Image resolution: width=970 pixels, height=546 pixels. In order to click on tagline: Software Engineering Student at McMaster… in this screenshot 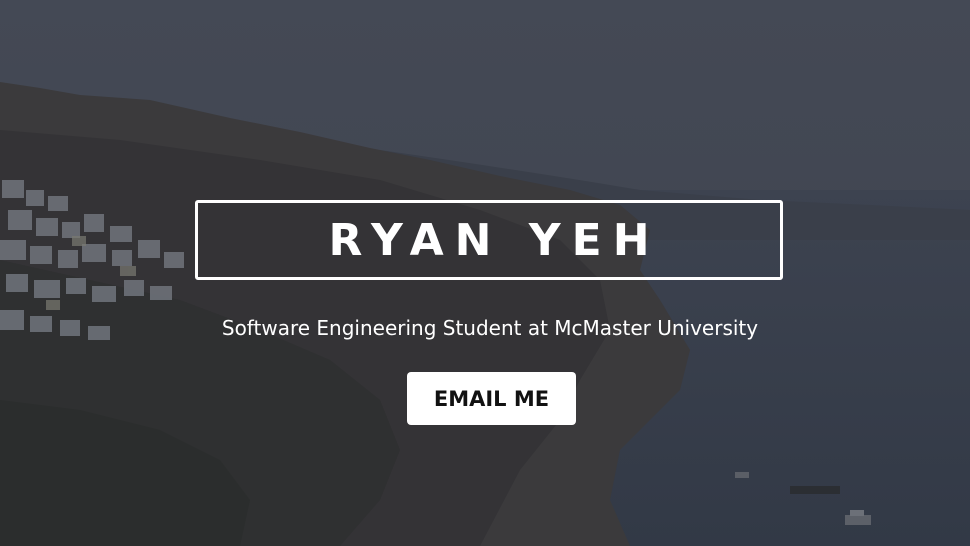, I will do `click(490, 328)`.